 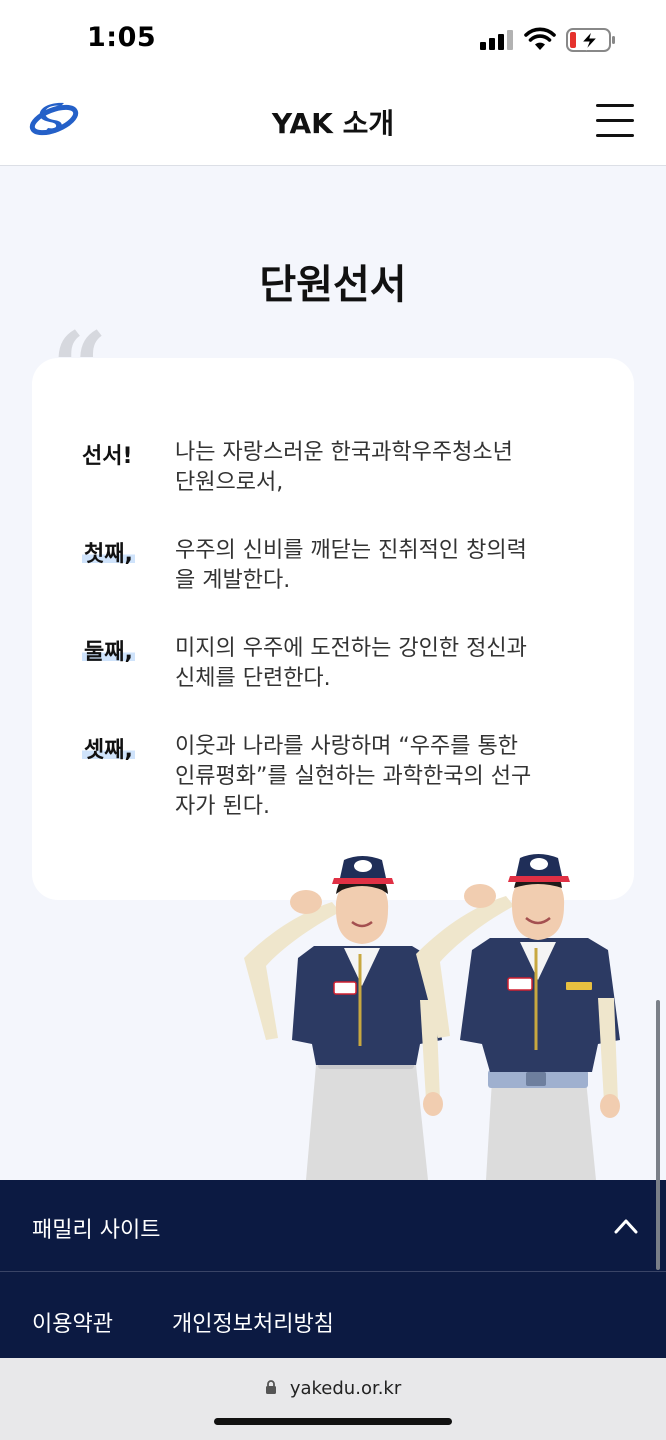 I want to click on saluting-children-image, so click(x=432, y=1017).